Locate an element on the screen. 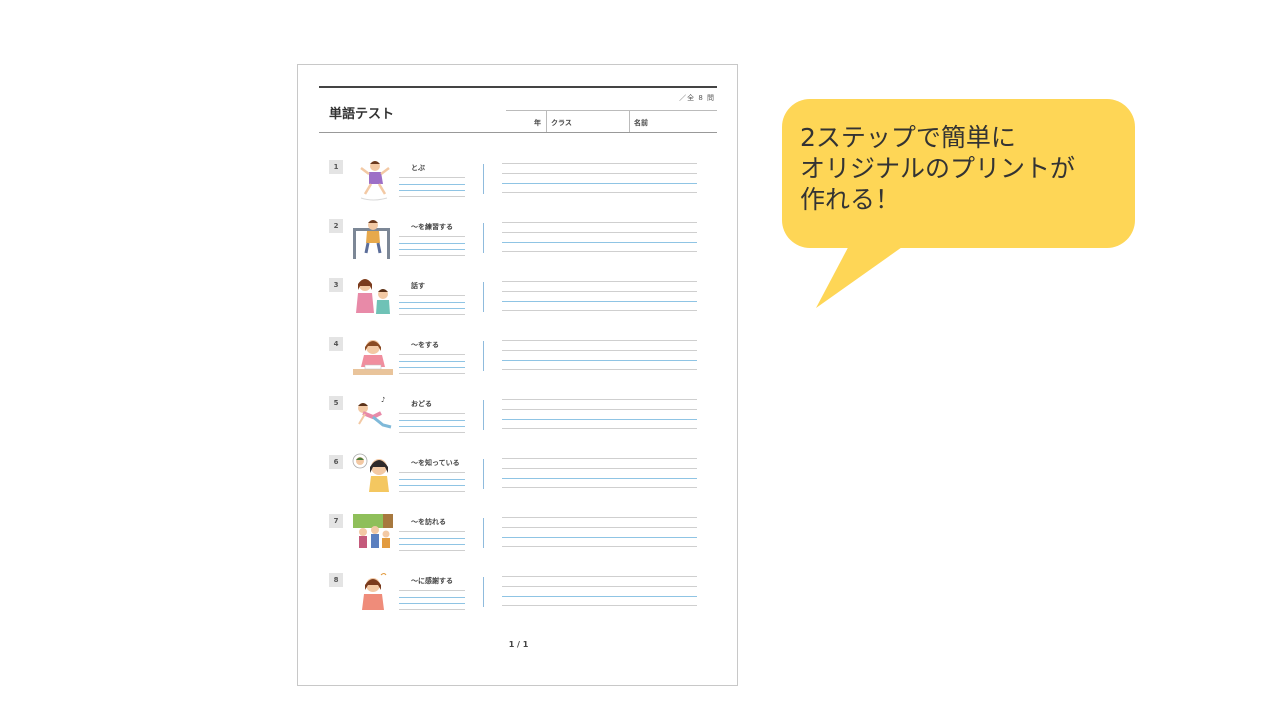 This screenshot has width=1280, height=720. word-label: おどる is located at coordinates (421, 404).